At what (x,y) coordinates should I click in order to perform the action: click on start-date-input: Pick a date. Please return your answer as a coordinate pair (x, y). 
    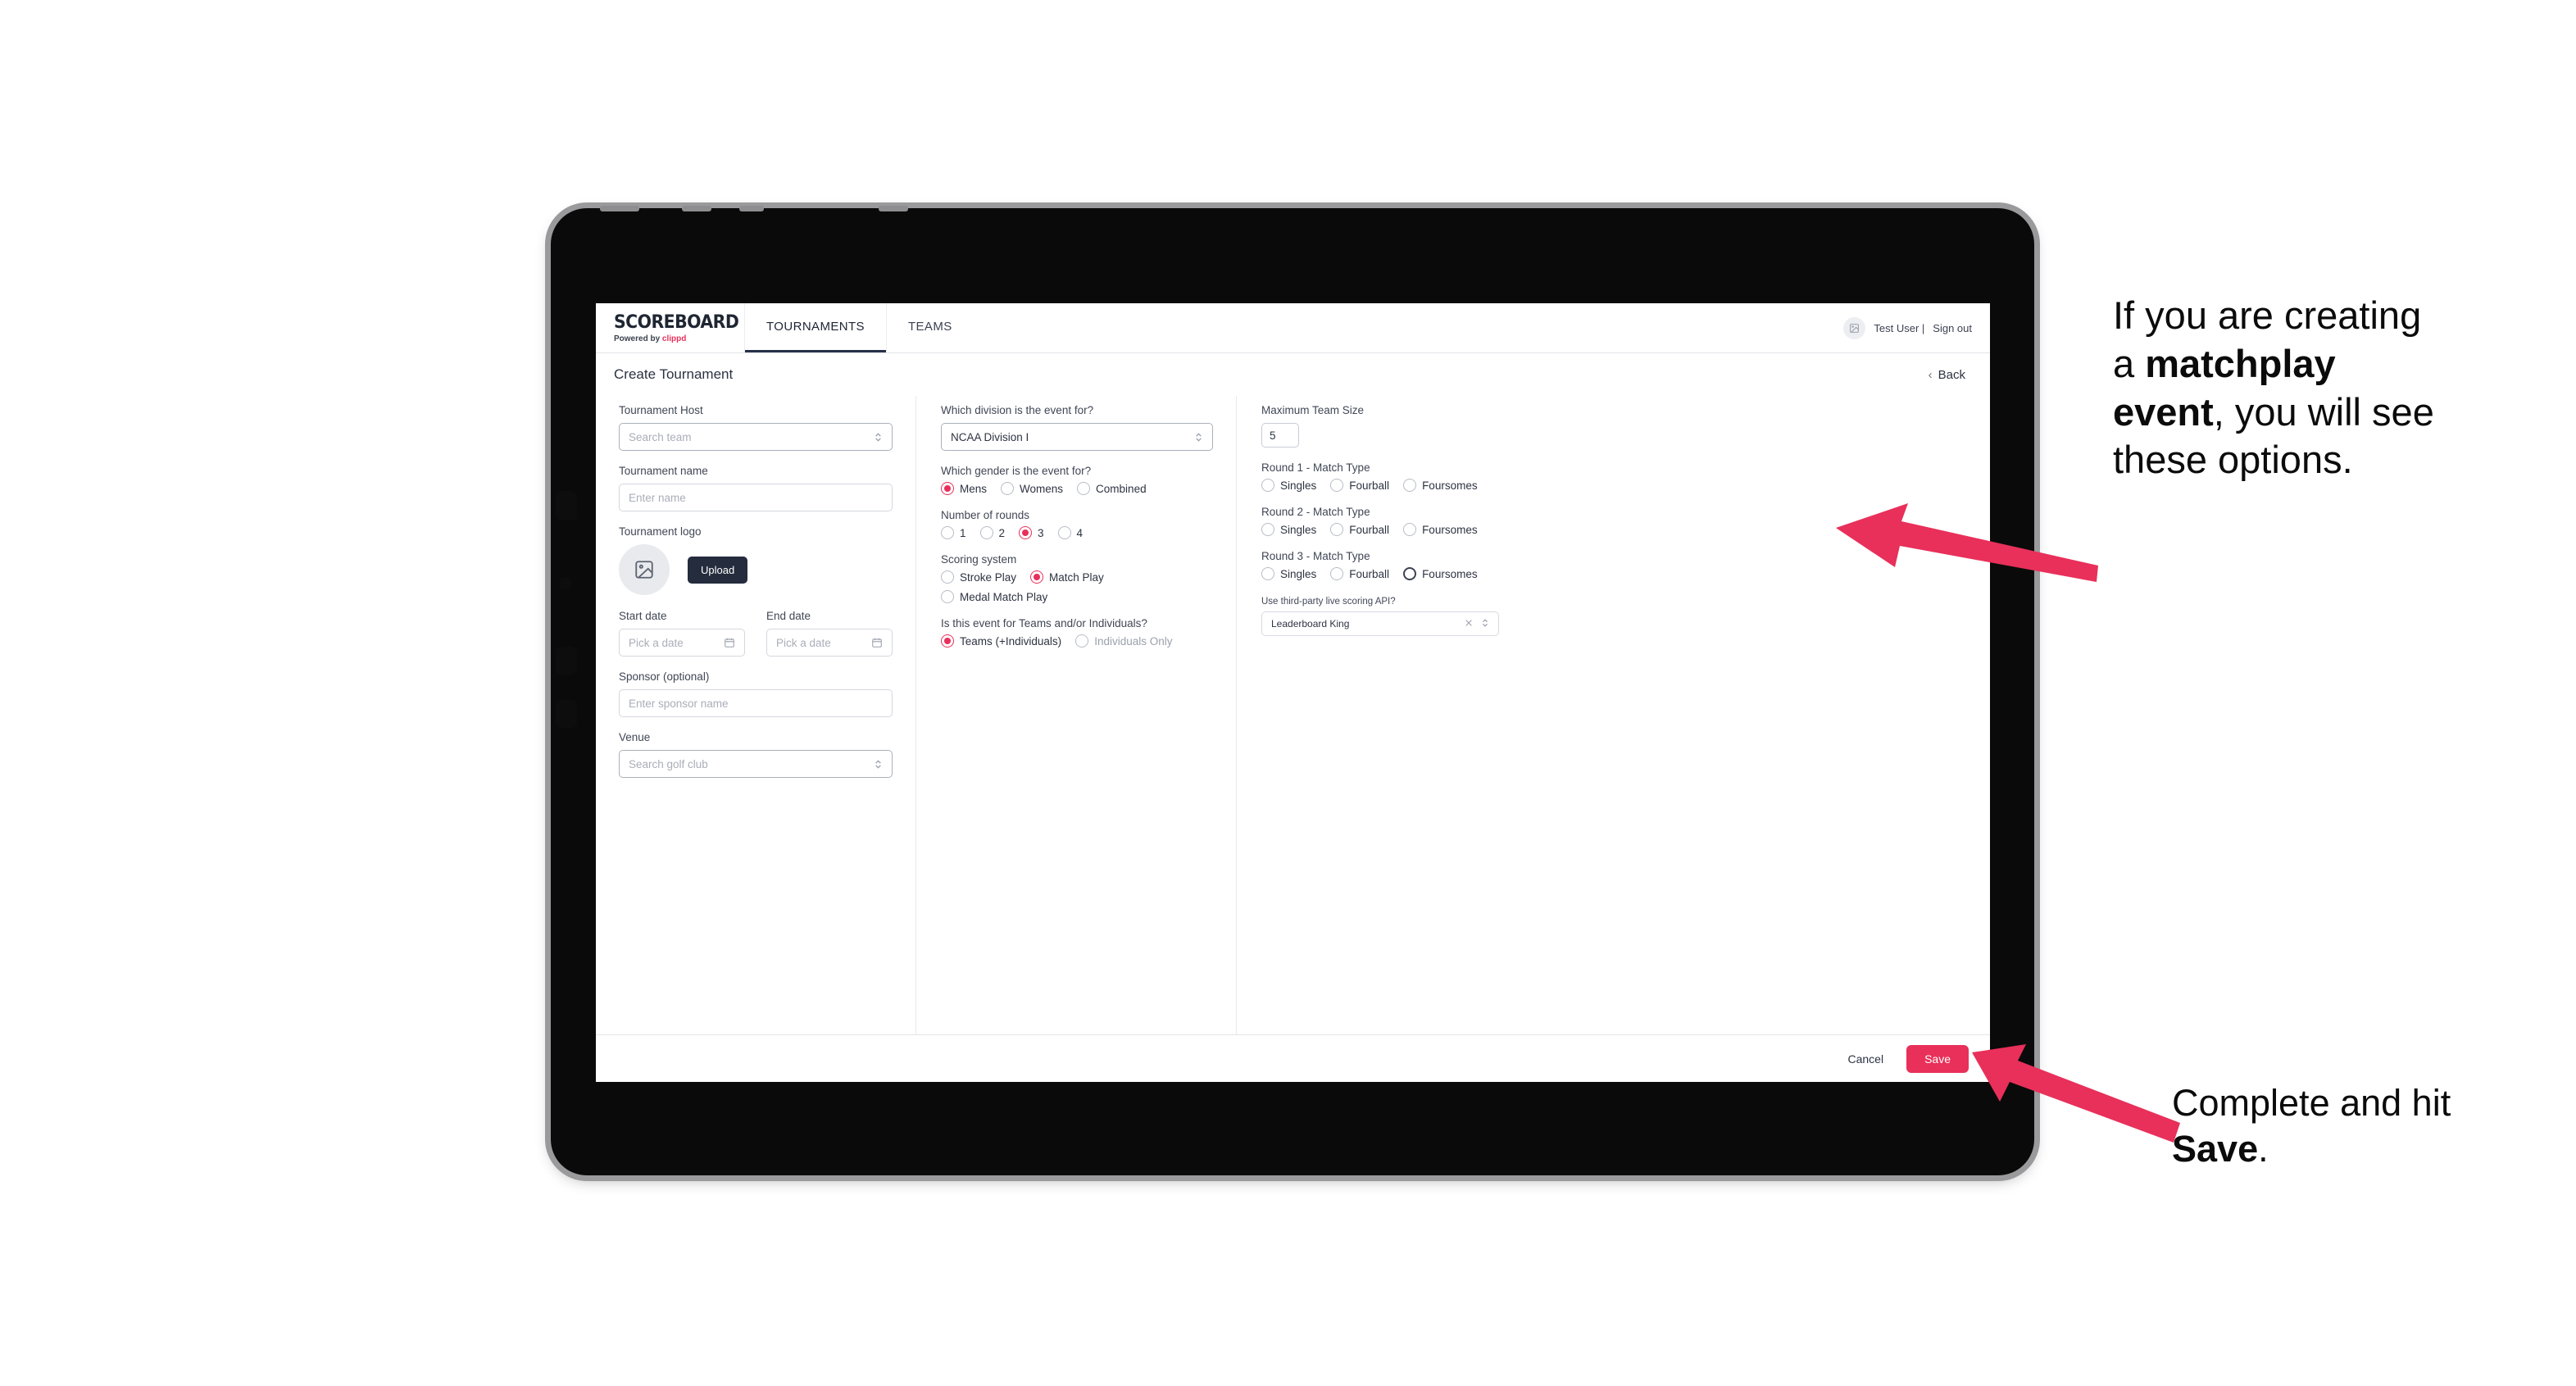
    Looking at the image, I should click on (682, 643).